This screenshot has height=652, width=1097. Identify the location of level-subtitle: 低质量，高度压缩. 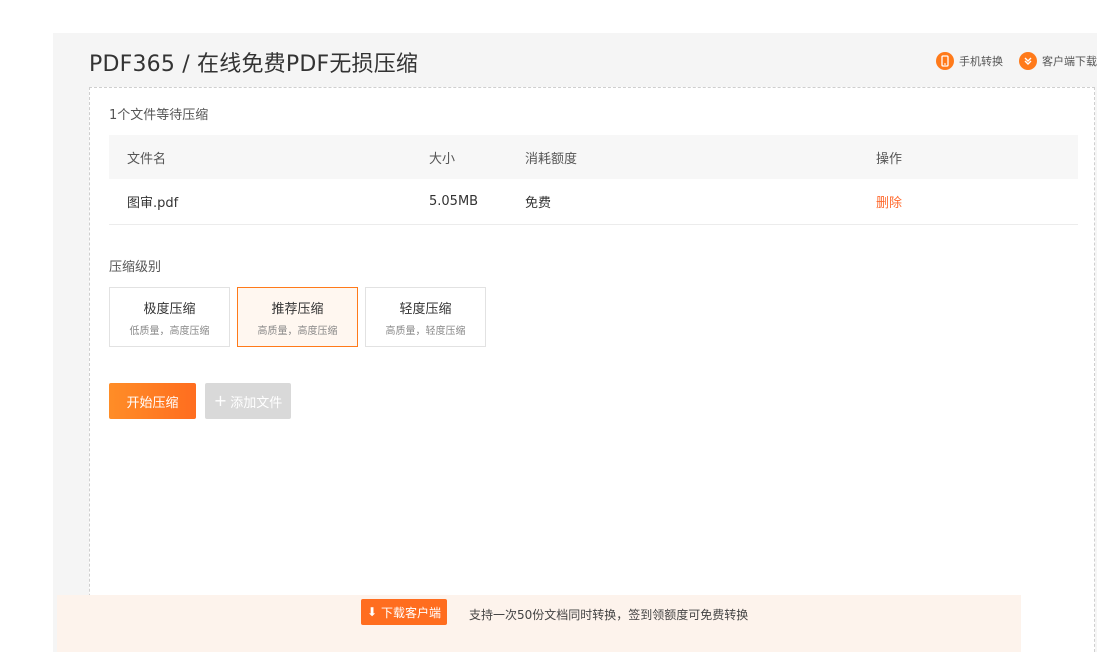
(169, 331).